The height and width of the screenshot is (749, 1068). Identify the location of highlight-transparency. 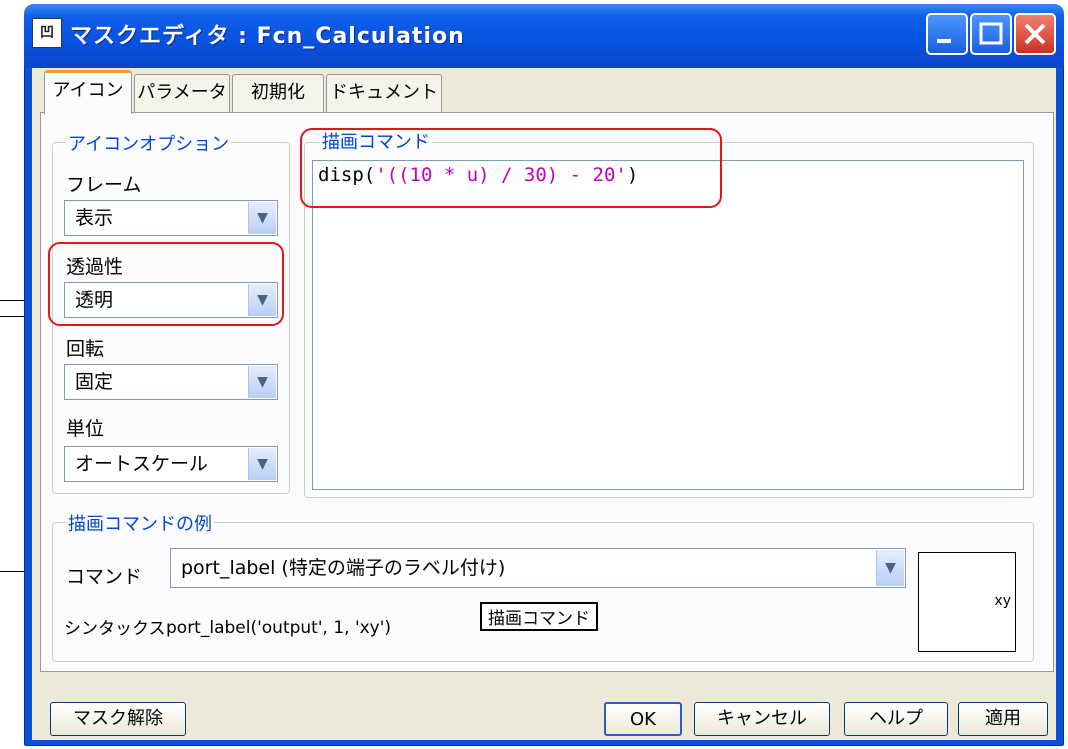
(166, 284).